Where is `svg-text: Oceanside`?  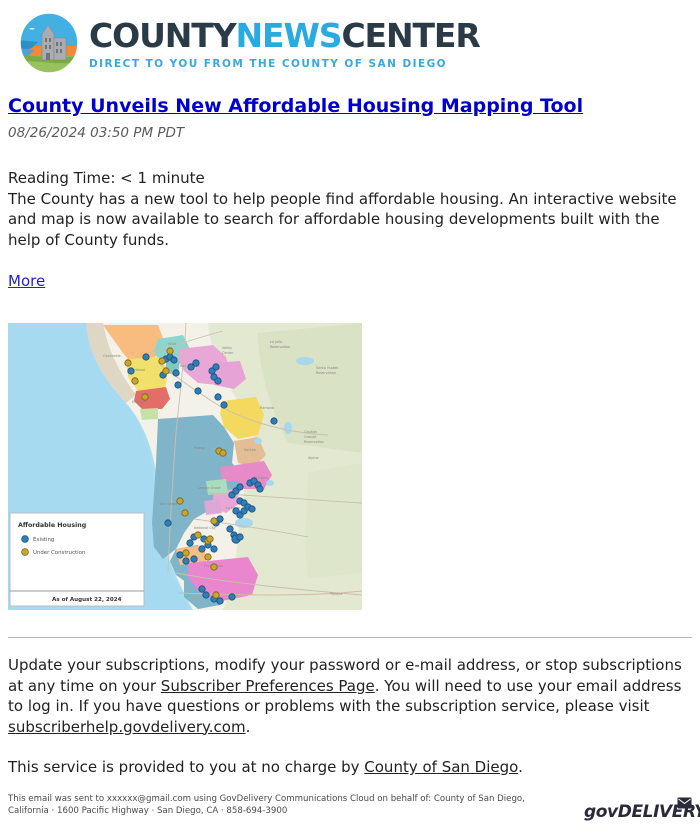
svg-text: Oceanside is located at coordinates (112, 356).